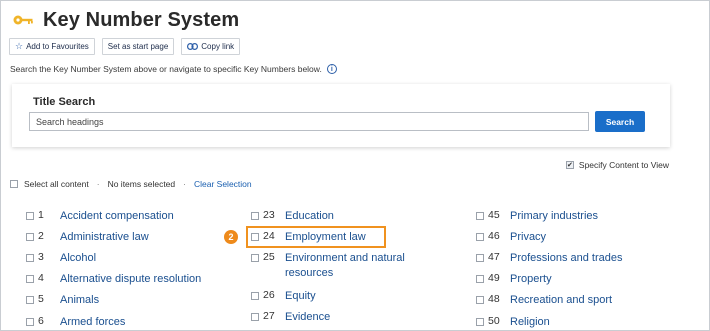 This screenshot has width=710, height=331. I want to click on key-number: 45, so click(494, 215).